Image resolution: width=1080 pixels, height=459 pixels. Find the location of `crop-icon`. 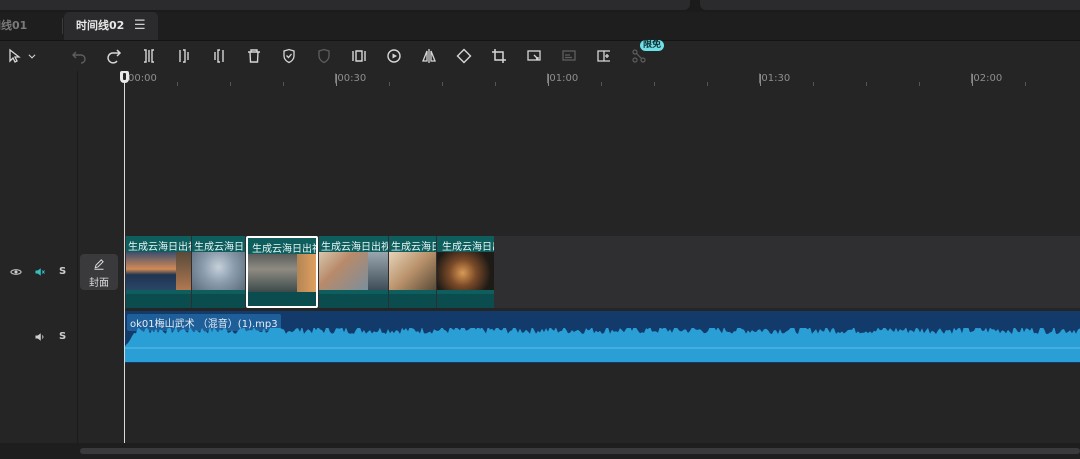

crop-icon is located at coordinates (499, 56).